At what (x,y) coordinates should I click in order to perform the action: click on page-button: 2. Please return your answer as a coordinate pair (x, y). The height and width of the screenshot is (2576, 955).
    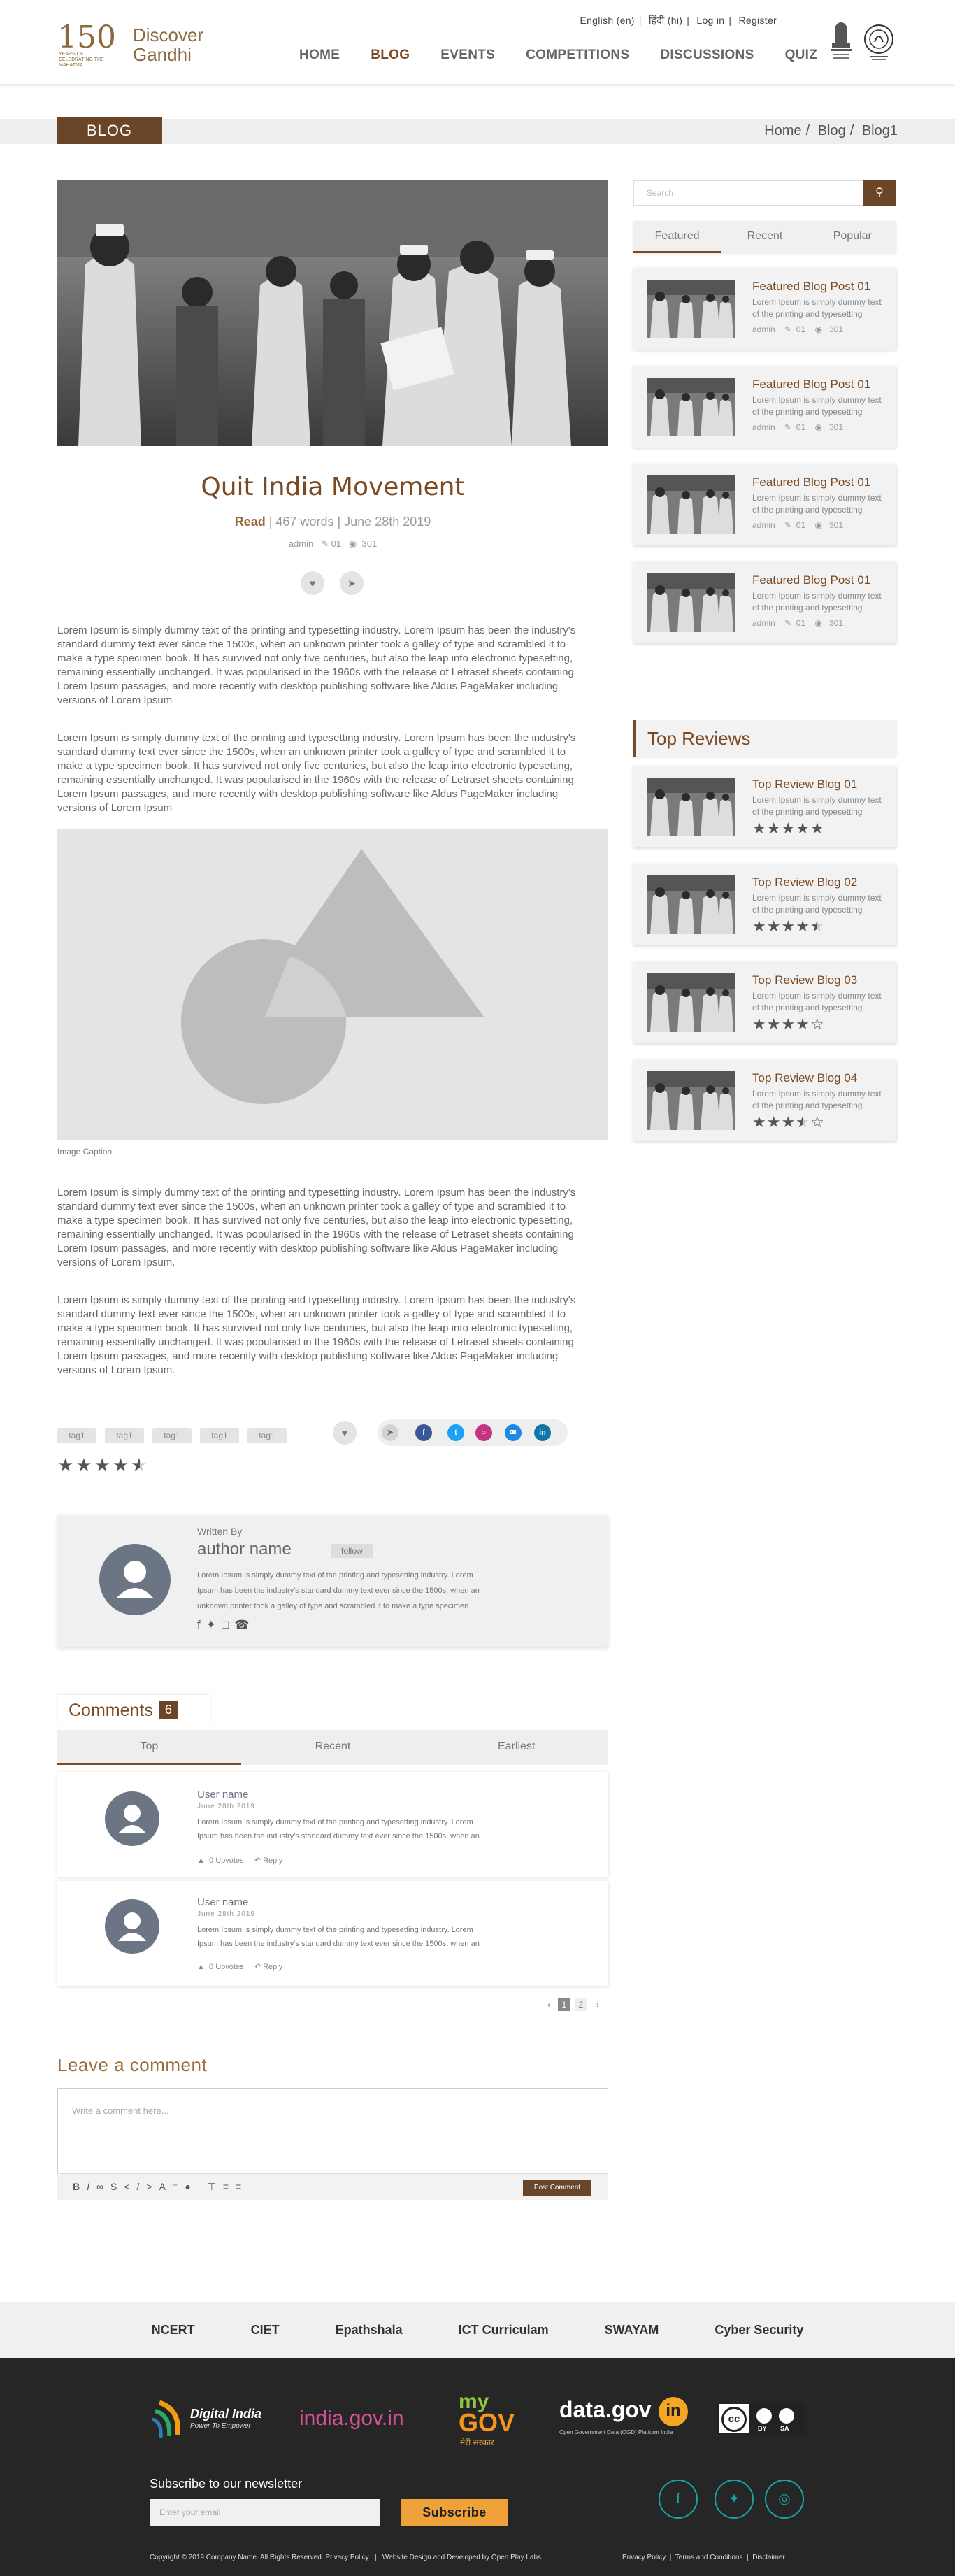
    Looking at the image, I should click on (581, 2004).